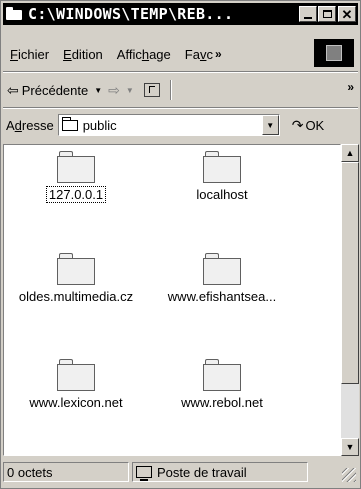  What do you see at coordinates (130, 90) in the screenshot?
I see `forward-dropdown-button: ▼` at bounding box center [130, 90].